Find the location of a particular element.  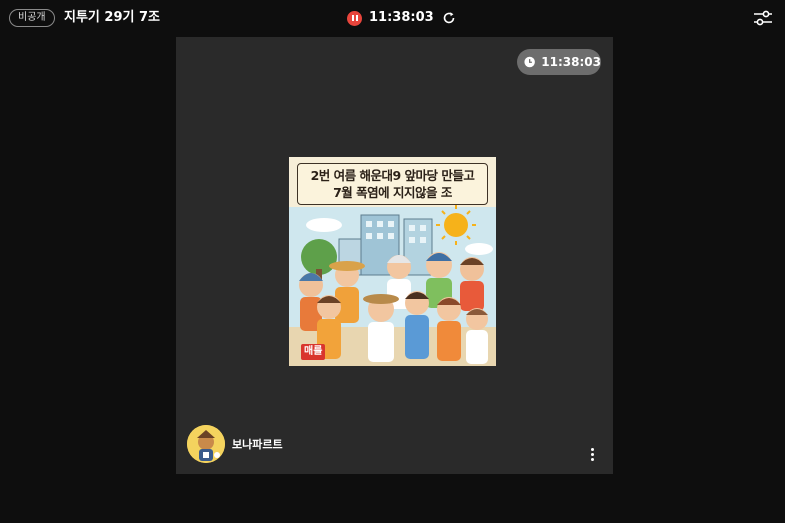

recording-timer: 11:38:03 is located at coordinates (401, 17).